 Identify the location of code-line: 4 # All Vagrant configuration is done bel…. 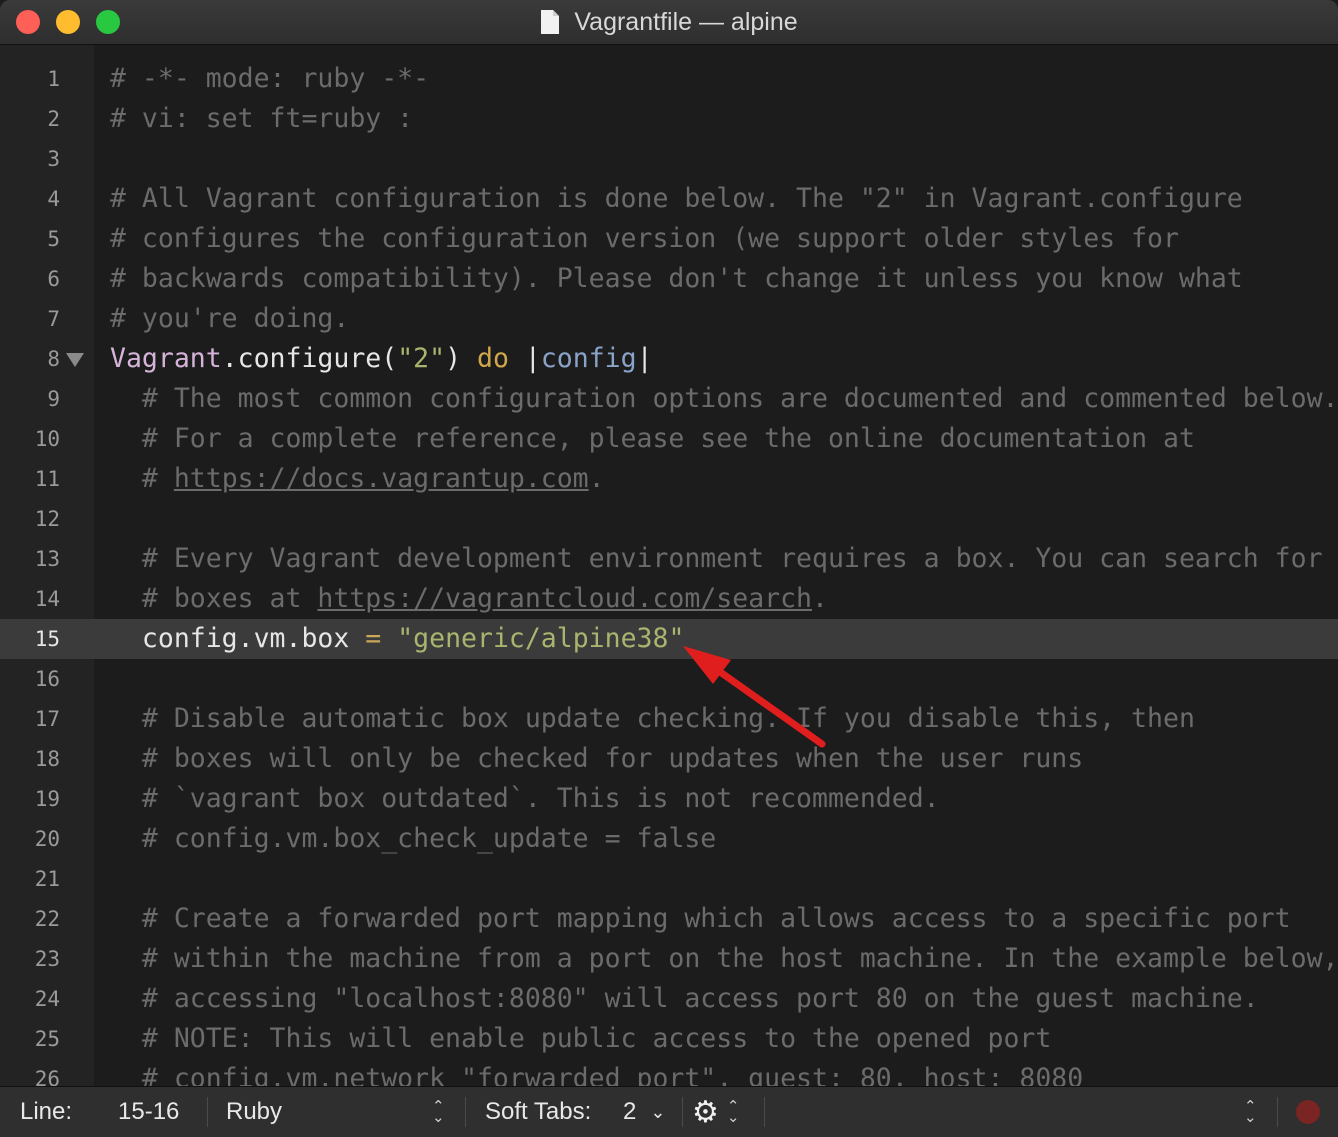
(669, 199).